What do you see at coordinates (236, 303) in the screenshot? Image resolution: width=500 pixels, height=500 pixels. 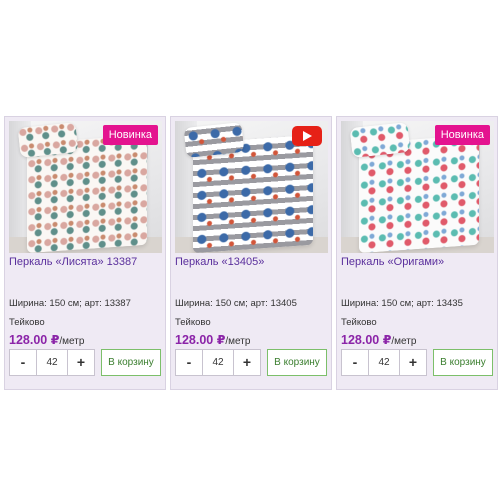 I see `product-spec: Ширина: 150 см; арт: 13405` at bounding box center [236, 303].